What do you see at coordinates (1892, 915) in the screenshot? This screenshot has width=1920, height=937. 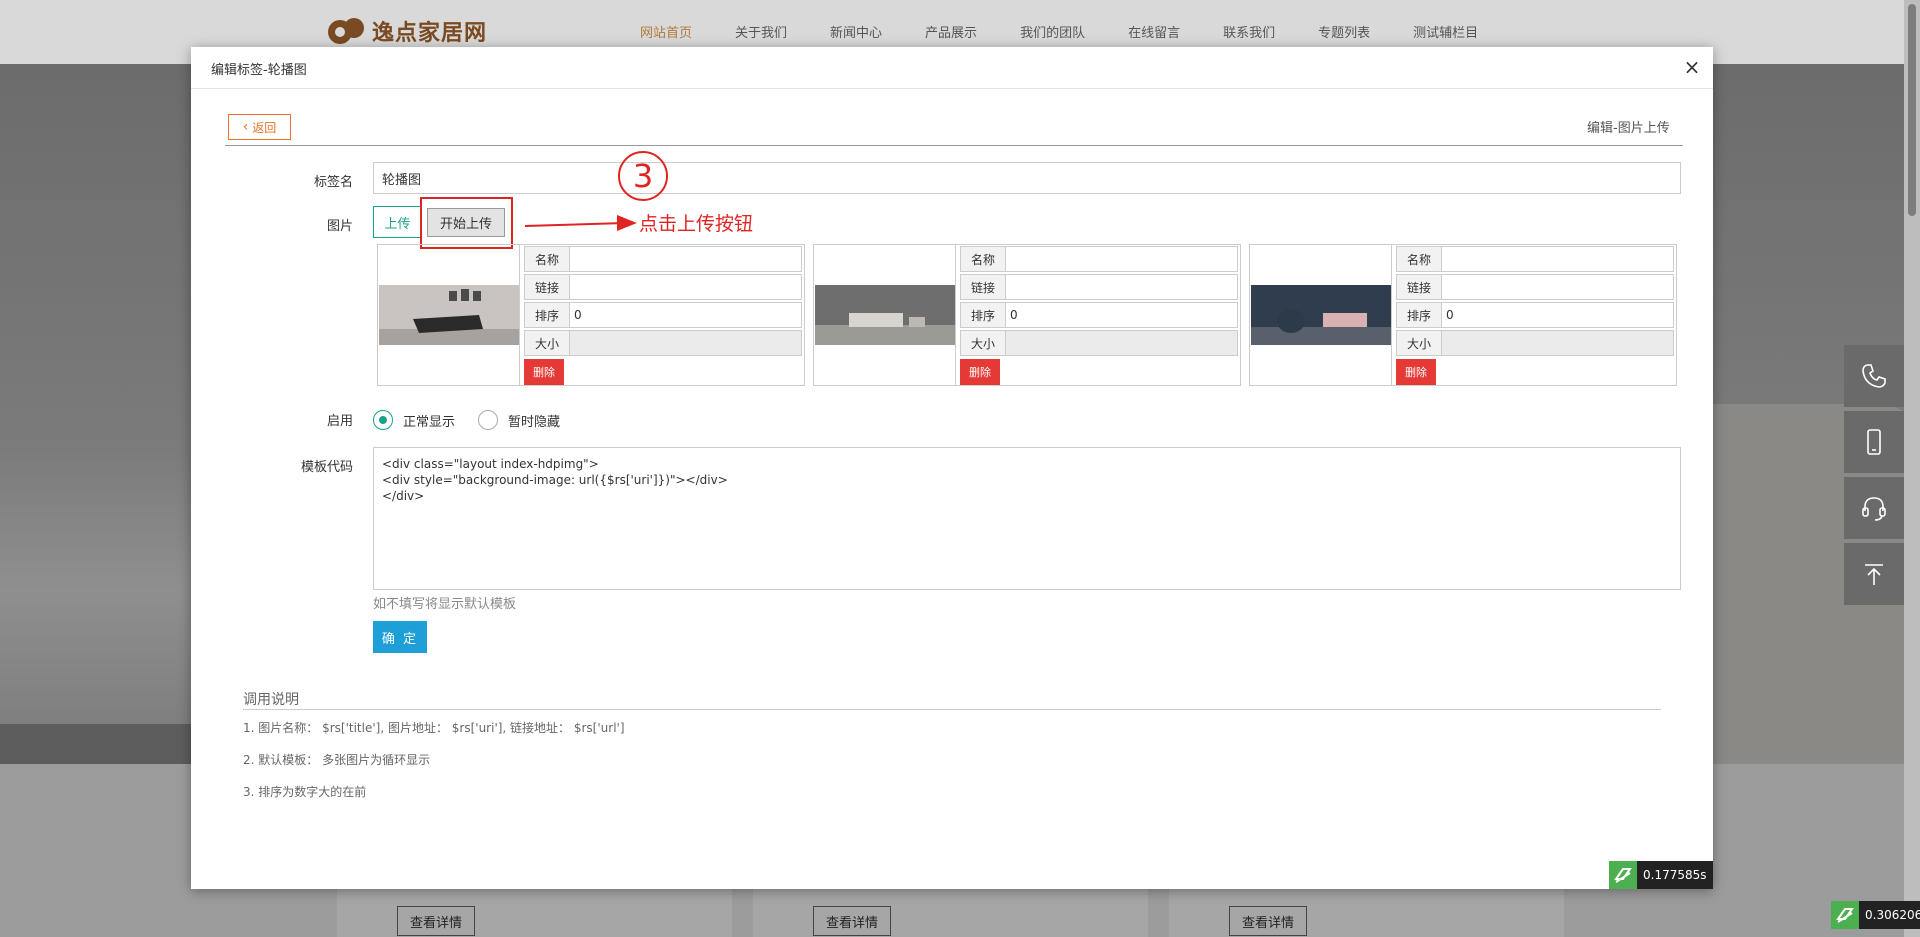 I see `page-timing-value: 0.306206s` at bounding box center [1892, 915].